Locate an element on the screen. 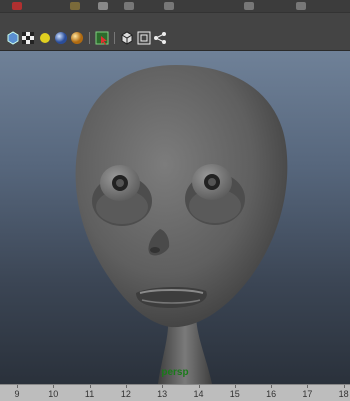 Image resolution: width=350 pixels, height=401 pixels. timeline-tick-label: 11 is located at coordinates (89, 394).